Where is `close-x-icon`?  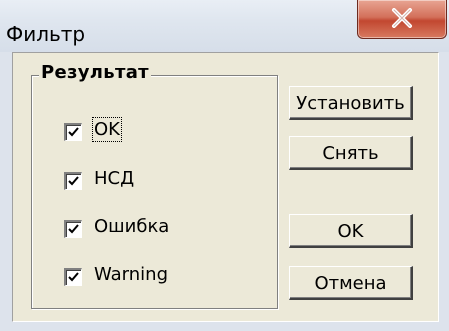 close-x-icon is located at coordinates (402, 18).